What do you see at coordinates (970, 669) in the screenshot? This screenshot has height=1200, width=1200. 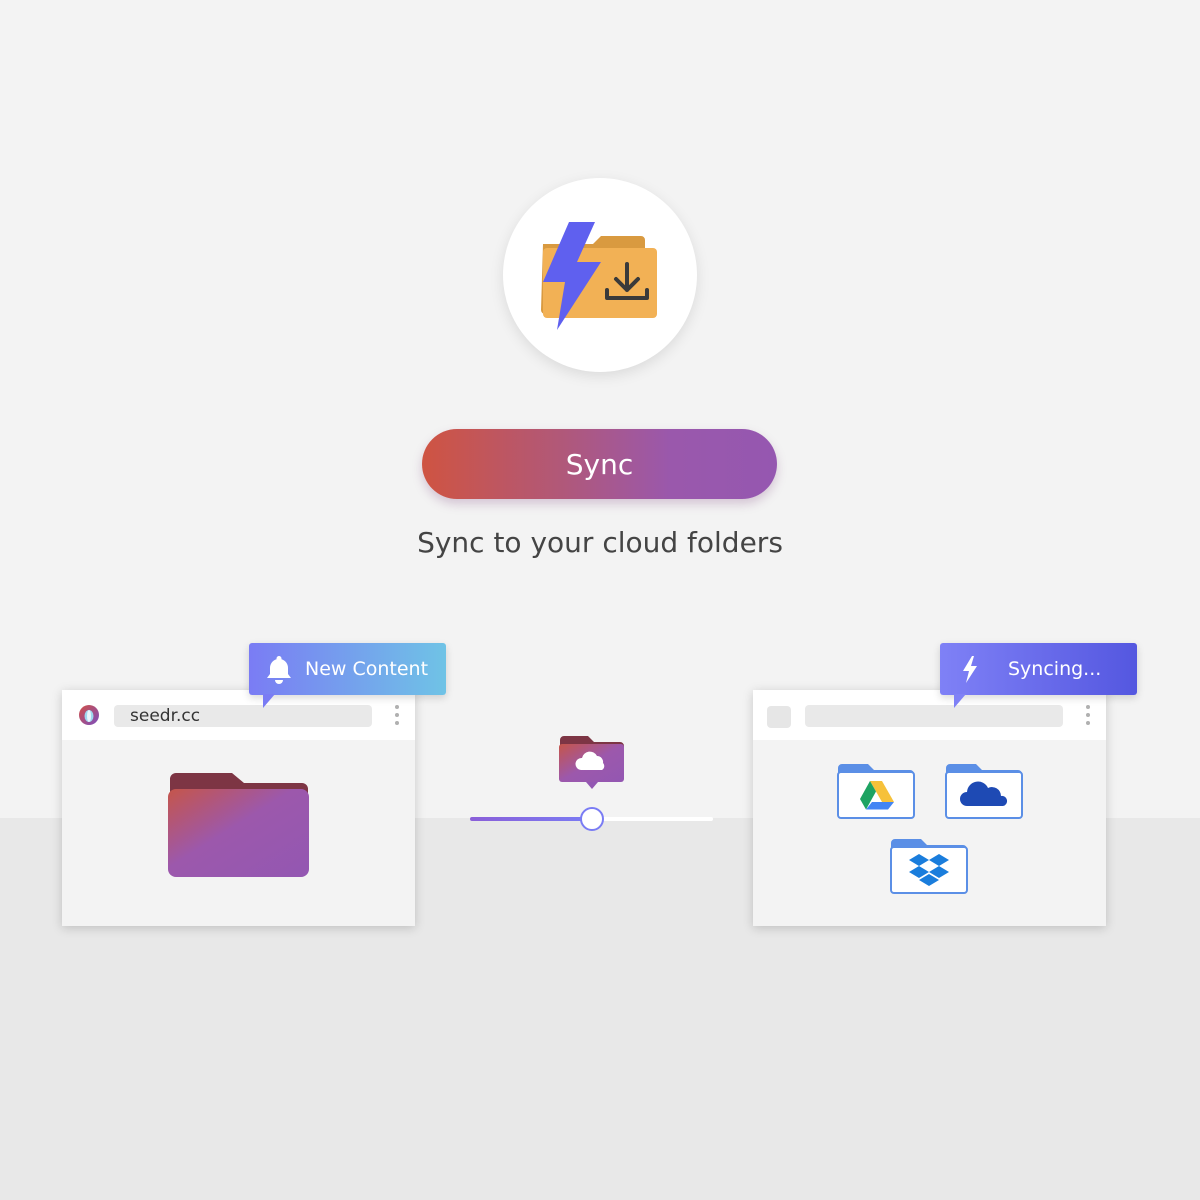 I see `lightning-icon` at bounding box center [970, 669].